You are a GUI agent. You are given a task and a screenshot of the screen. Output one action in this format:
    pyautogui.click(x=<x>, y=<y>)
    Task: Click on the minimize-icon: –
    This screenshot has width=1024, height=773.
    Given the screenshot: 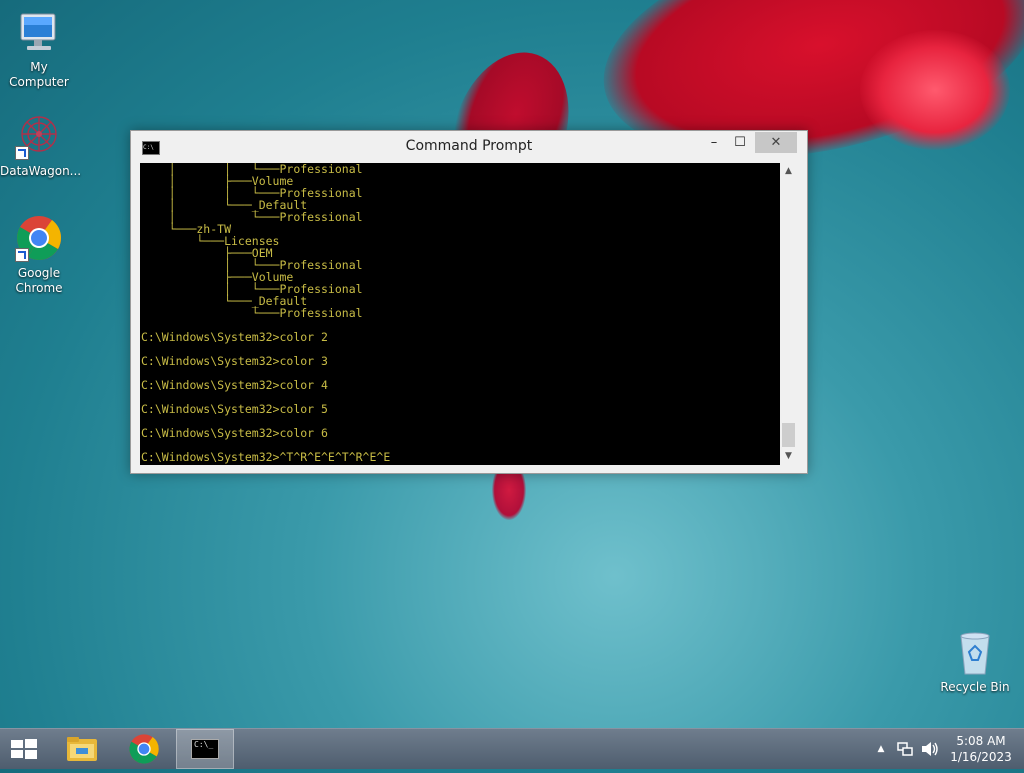 What is the action you would take?
    pyautogui.click(x=714, y=142)
    